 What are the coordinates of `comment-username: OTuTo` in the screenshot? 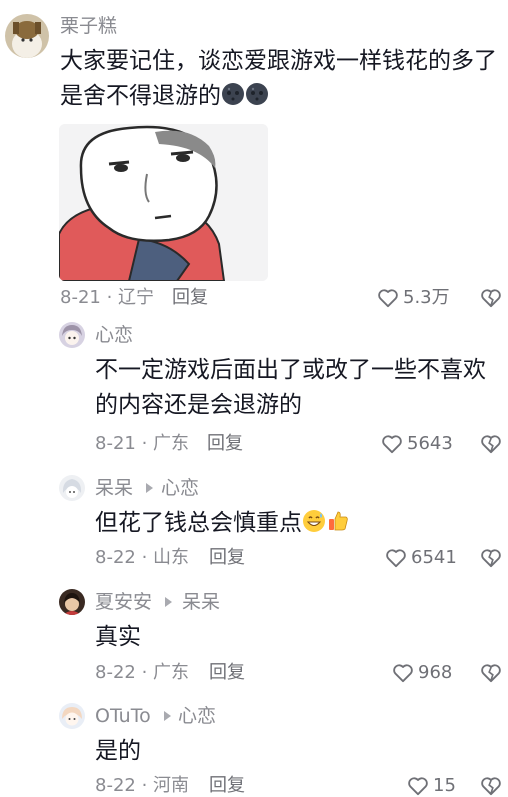 It's located at (123, 716).